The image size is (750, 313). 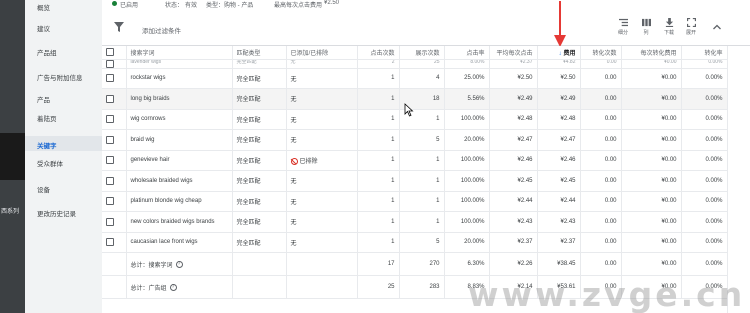 I want to click on nav-item-overview: 概览, so click(x=43, y=7).